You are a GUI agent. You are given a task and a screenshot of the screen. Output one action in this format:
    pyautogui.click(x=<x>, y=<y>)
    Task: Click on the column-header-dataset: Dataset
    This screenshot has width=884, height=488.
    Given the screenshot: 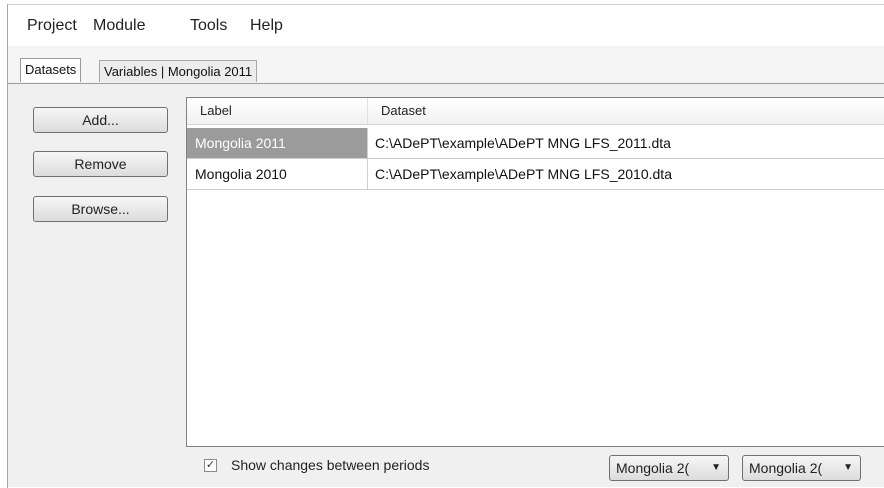 What is the action you would take?
    pyautogui.click(x=626, y=111)
    